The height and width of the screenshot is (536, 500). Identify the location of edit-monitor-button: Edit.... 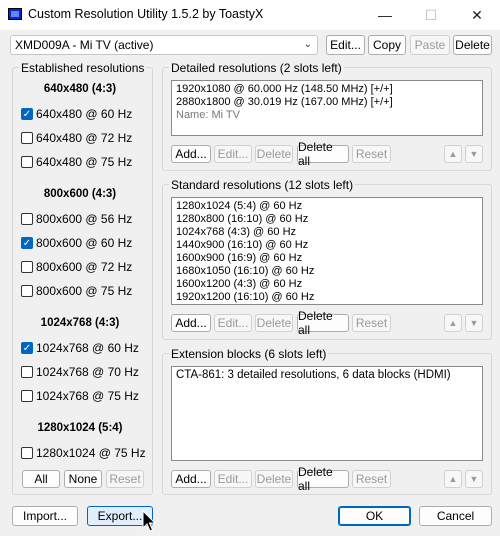
(345, 45).